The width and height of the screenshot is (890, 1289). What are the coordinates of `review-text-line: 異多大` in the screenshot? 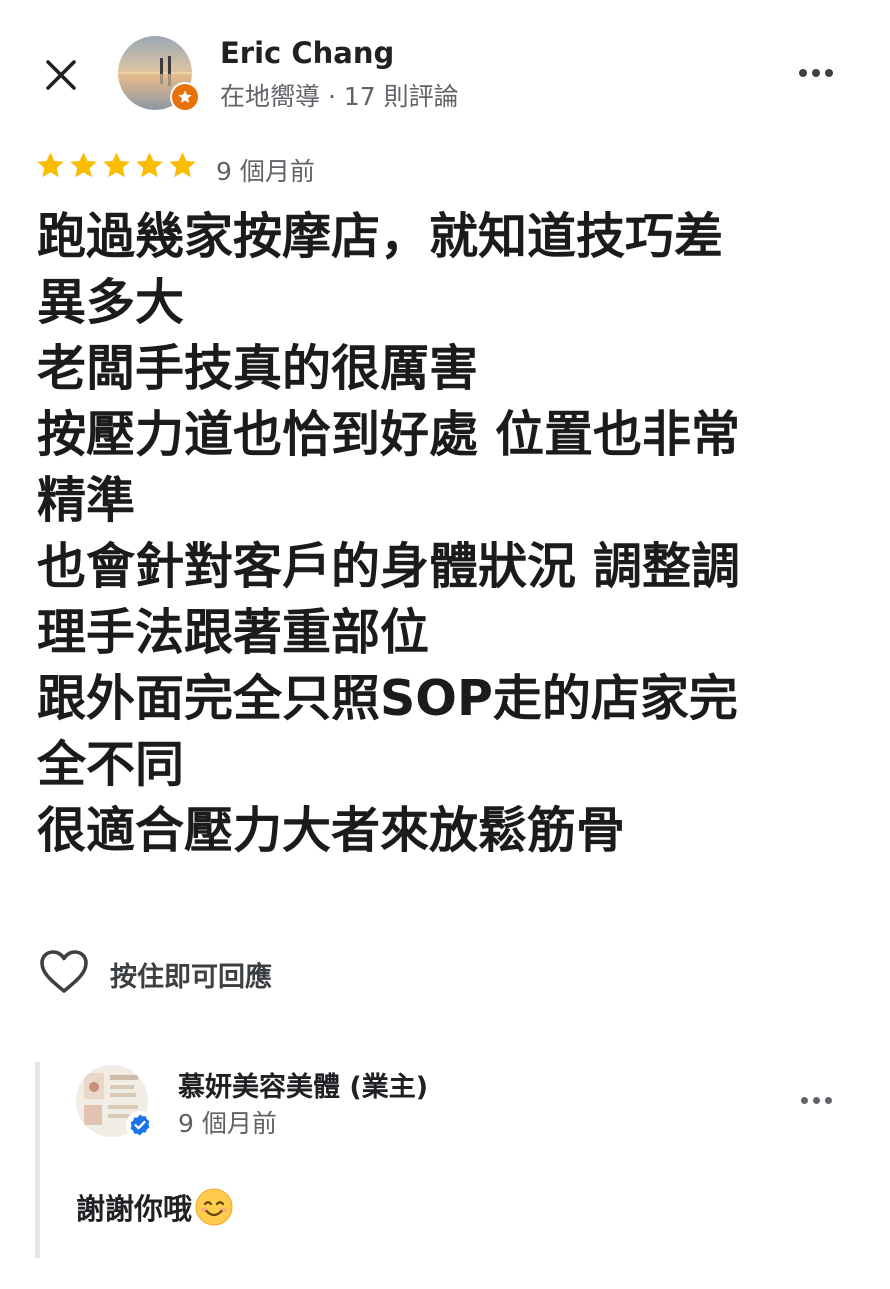 It's located at (111, 302).